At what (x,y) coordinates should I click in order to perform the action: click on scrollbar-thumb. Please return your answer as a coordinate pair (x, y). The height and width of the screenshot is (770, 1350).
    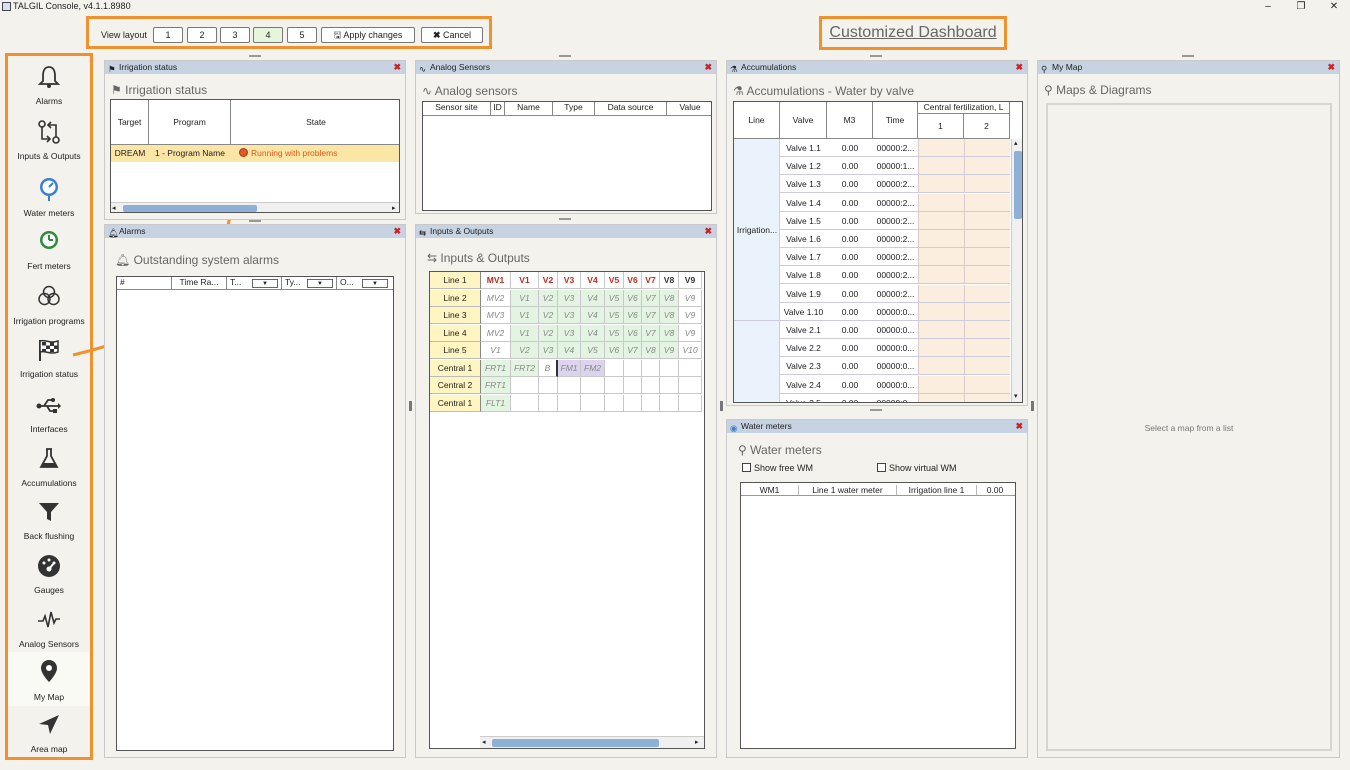
    Looking at the image, I should click on (1018, 185).